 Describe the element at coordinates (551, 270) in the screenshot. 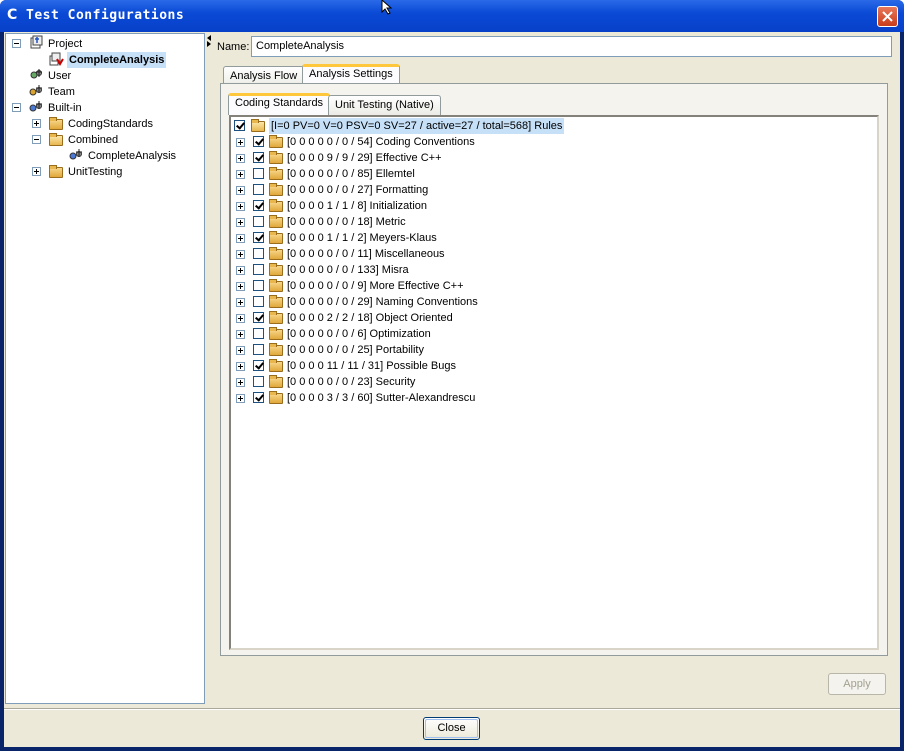

I see `rule-category-row: [0 0 0 0 0 / 0 / 133] Misra` at that location.